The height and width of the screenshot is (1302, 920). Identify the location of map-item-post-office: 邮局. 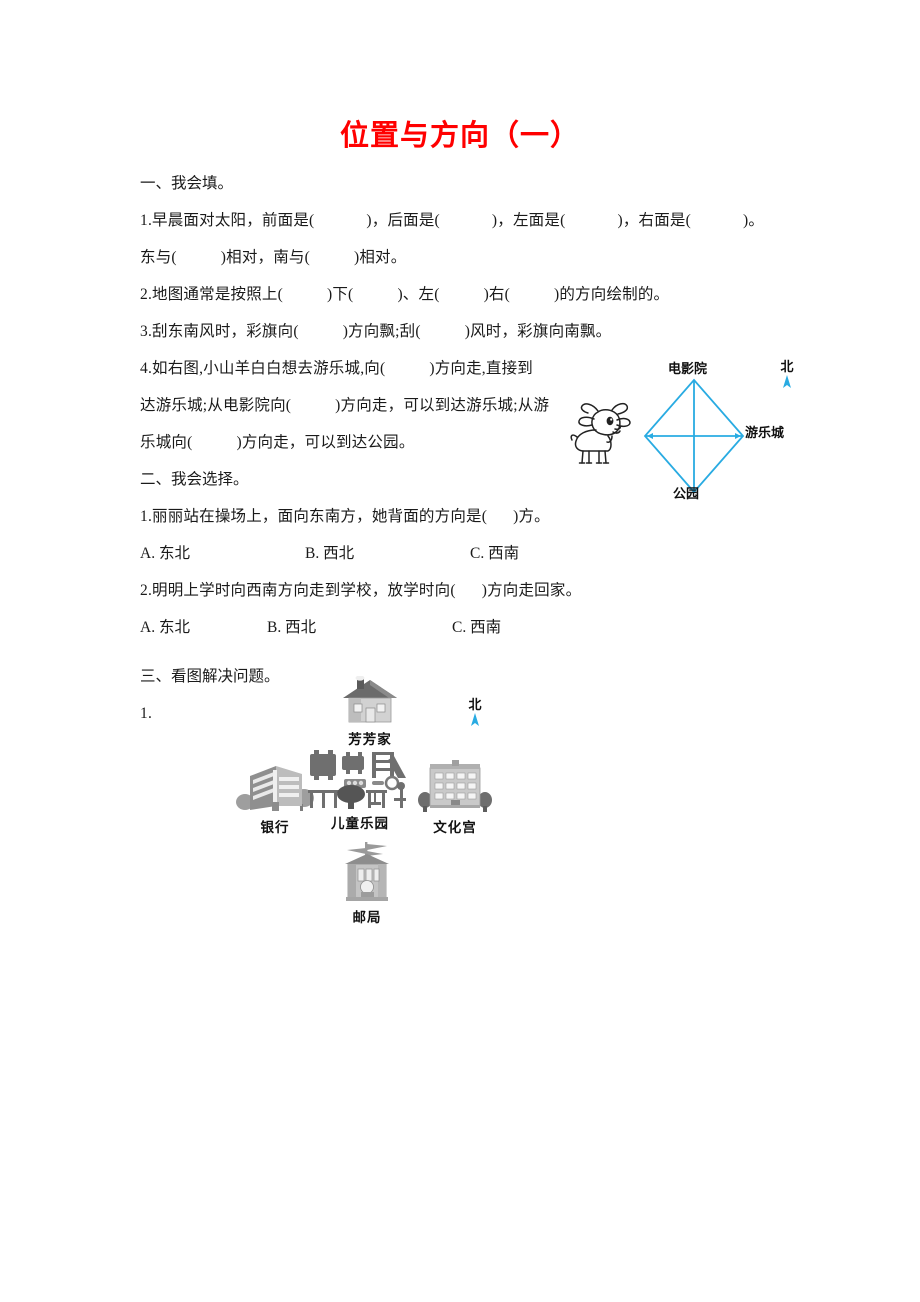
(367, 884).